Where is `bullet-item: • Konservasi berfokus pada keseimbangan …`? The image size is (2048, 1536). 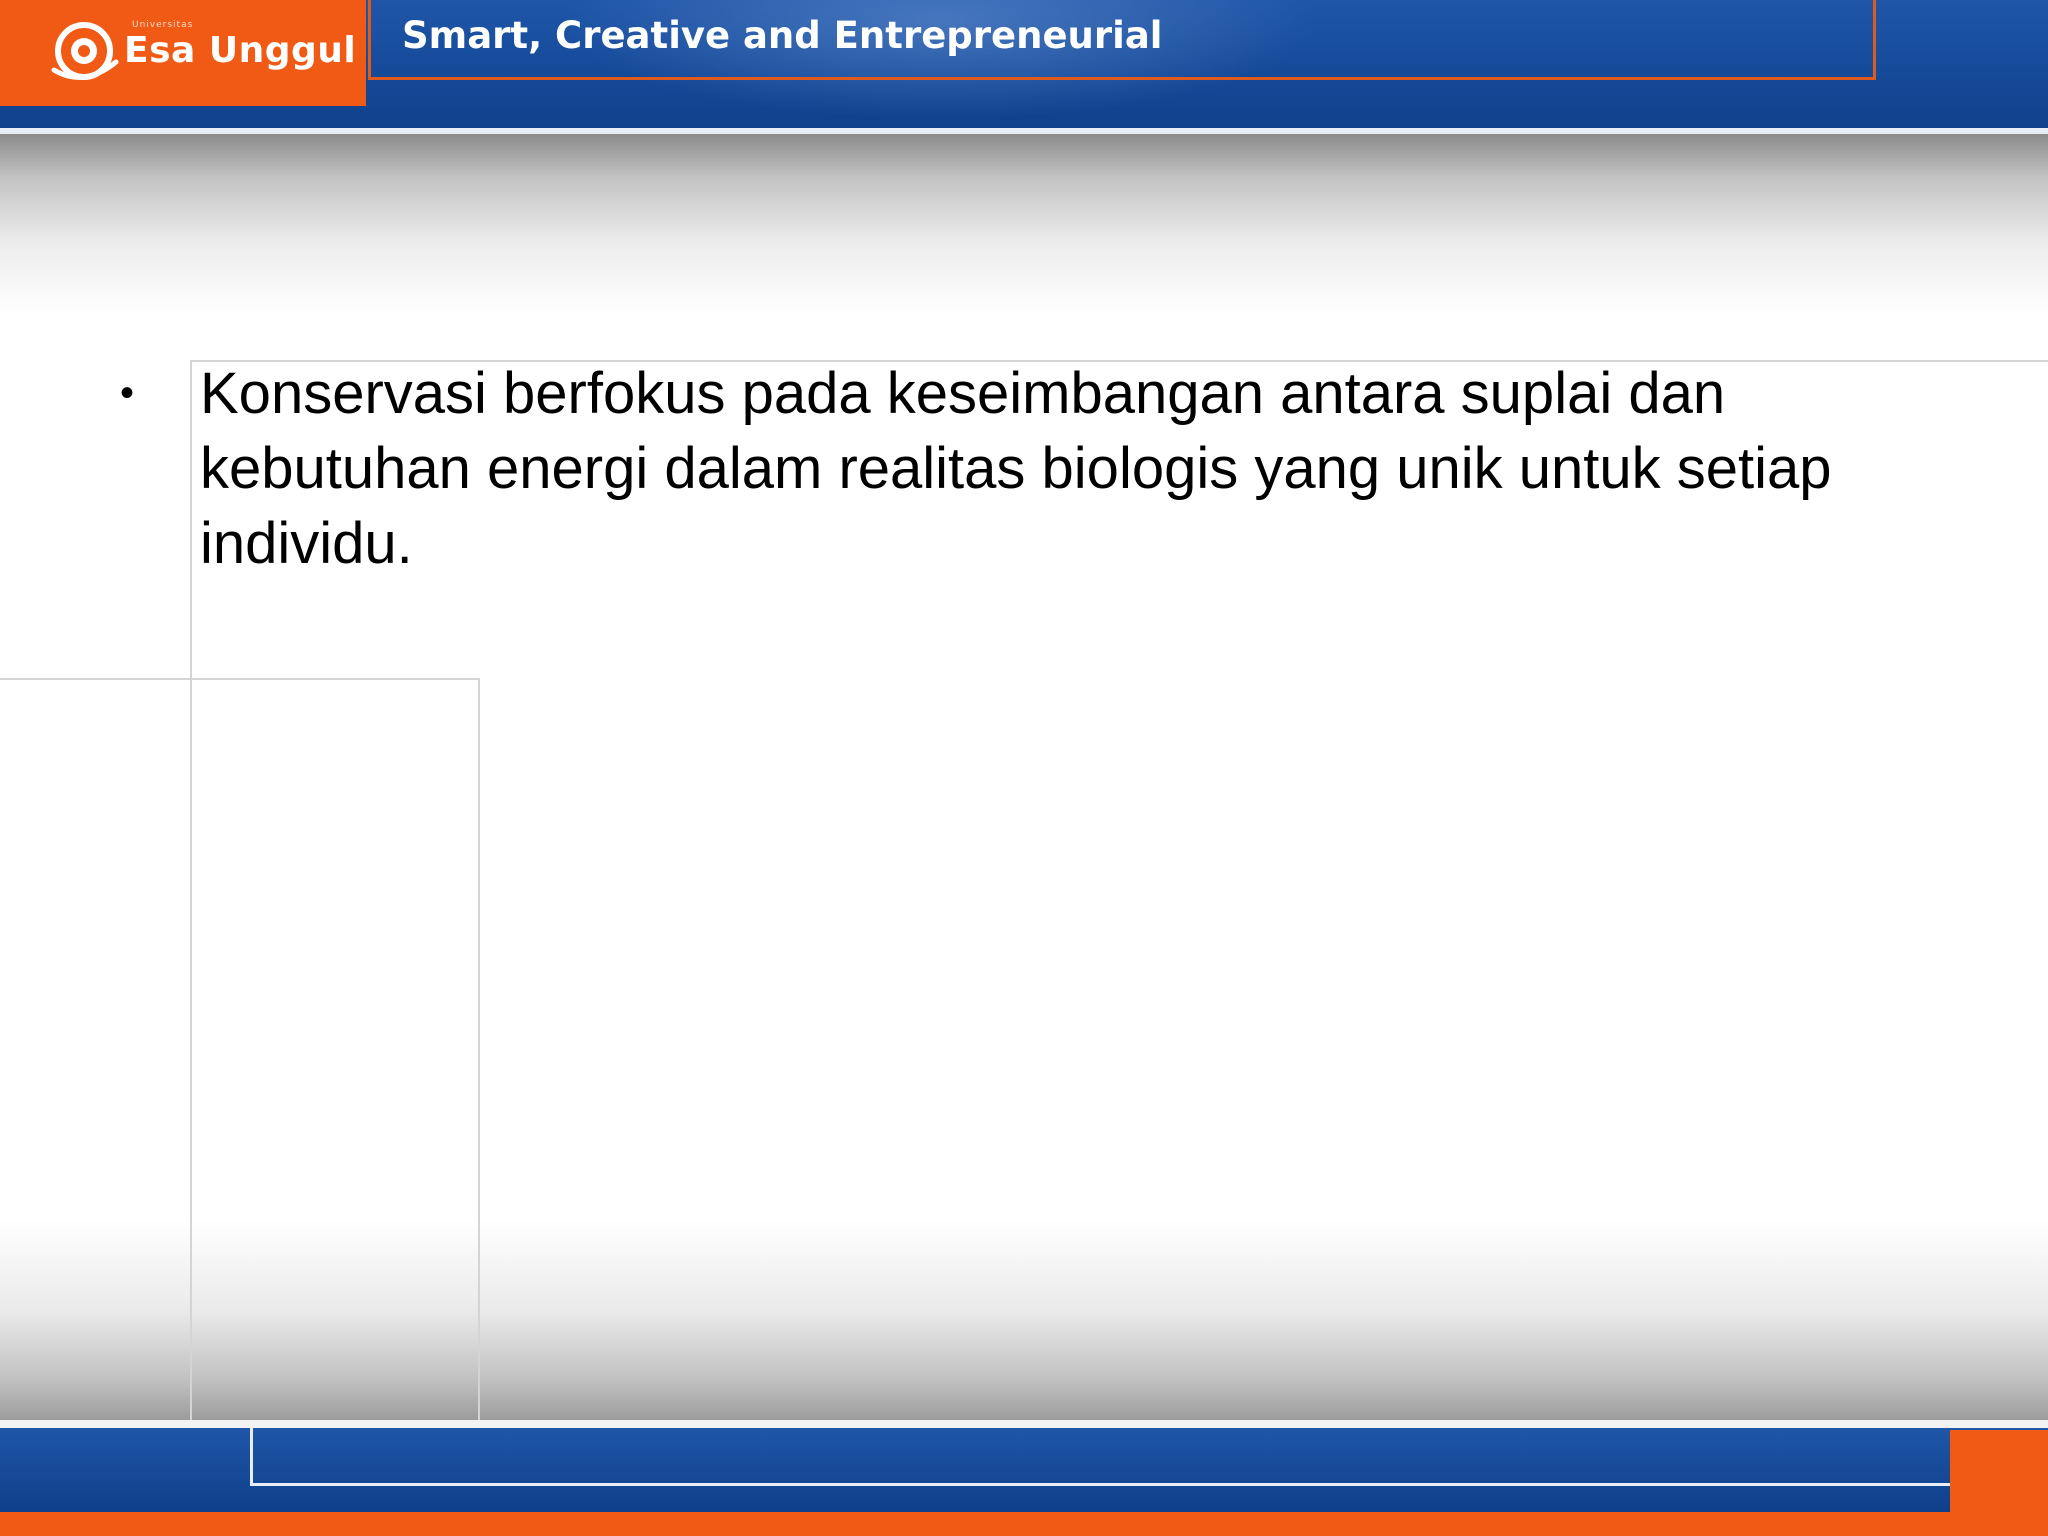 bullet-item: • Konservasi berfokus pada keseimbangan … is located at coordinates (1010, 468).